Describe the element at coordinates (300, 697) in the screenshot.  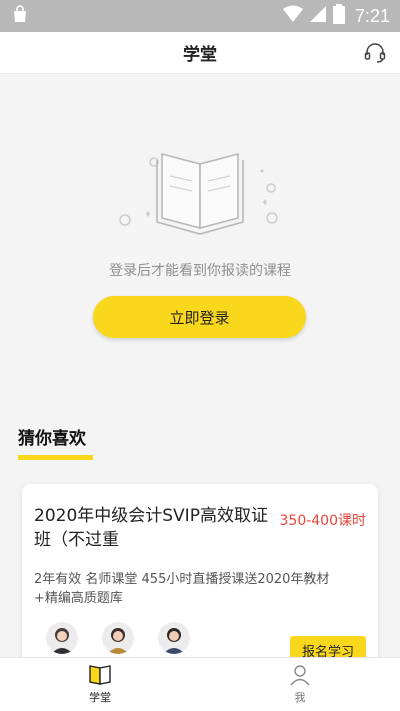
I see `tab-label: 我` at that location.